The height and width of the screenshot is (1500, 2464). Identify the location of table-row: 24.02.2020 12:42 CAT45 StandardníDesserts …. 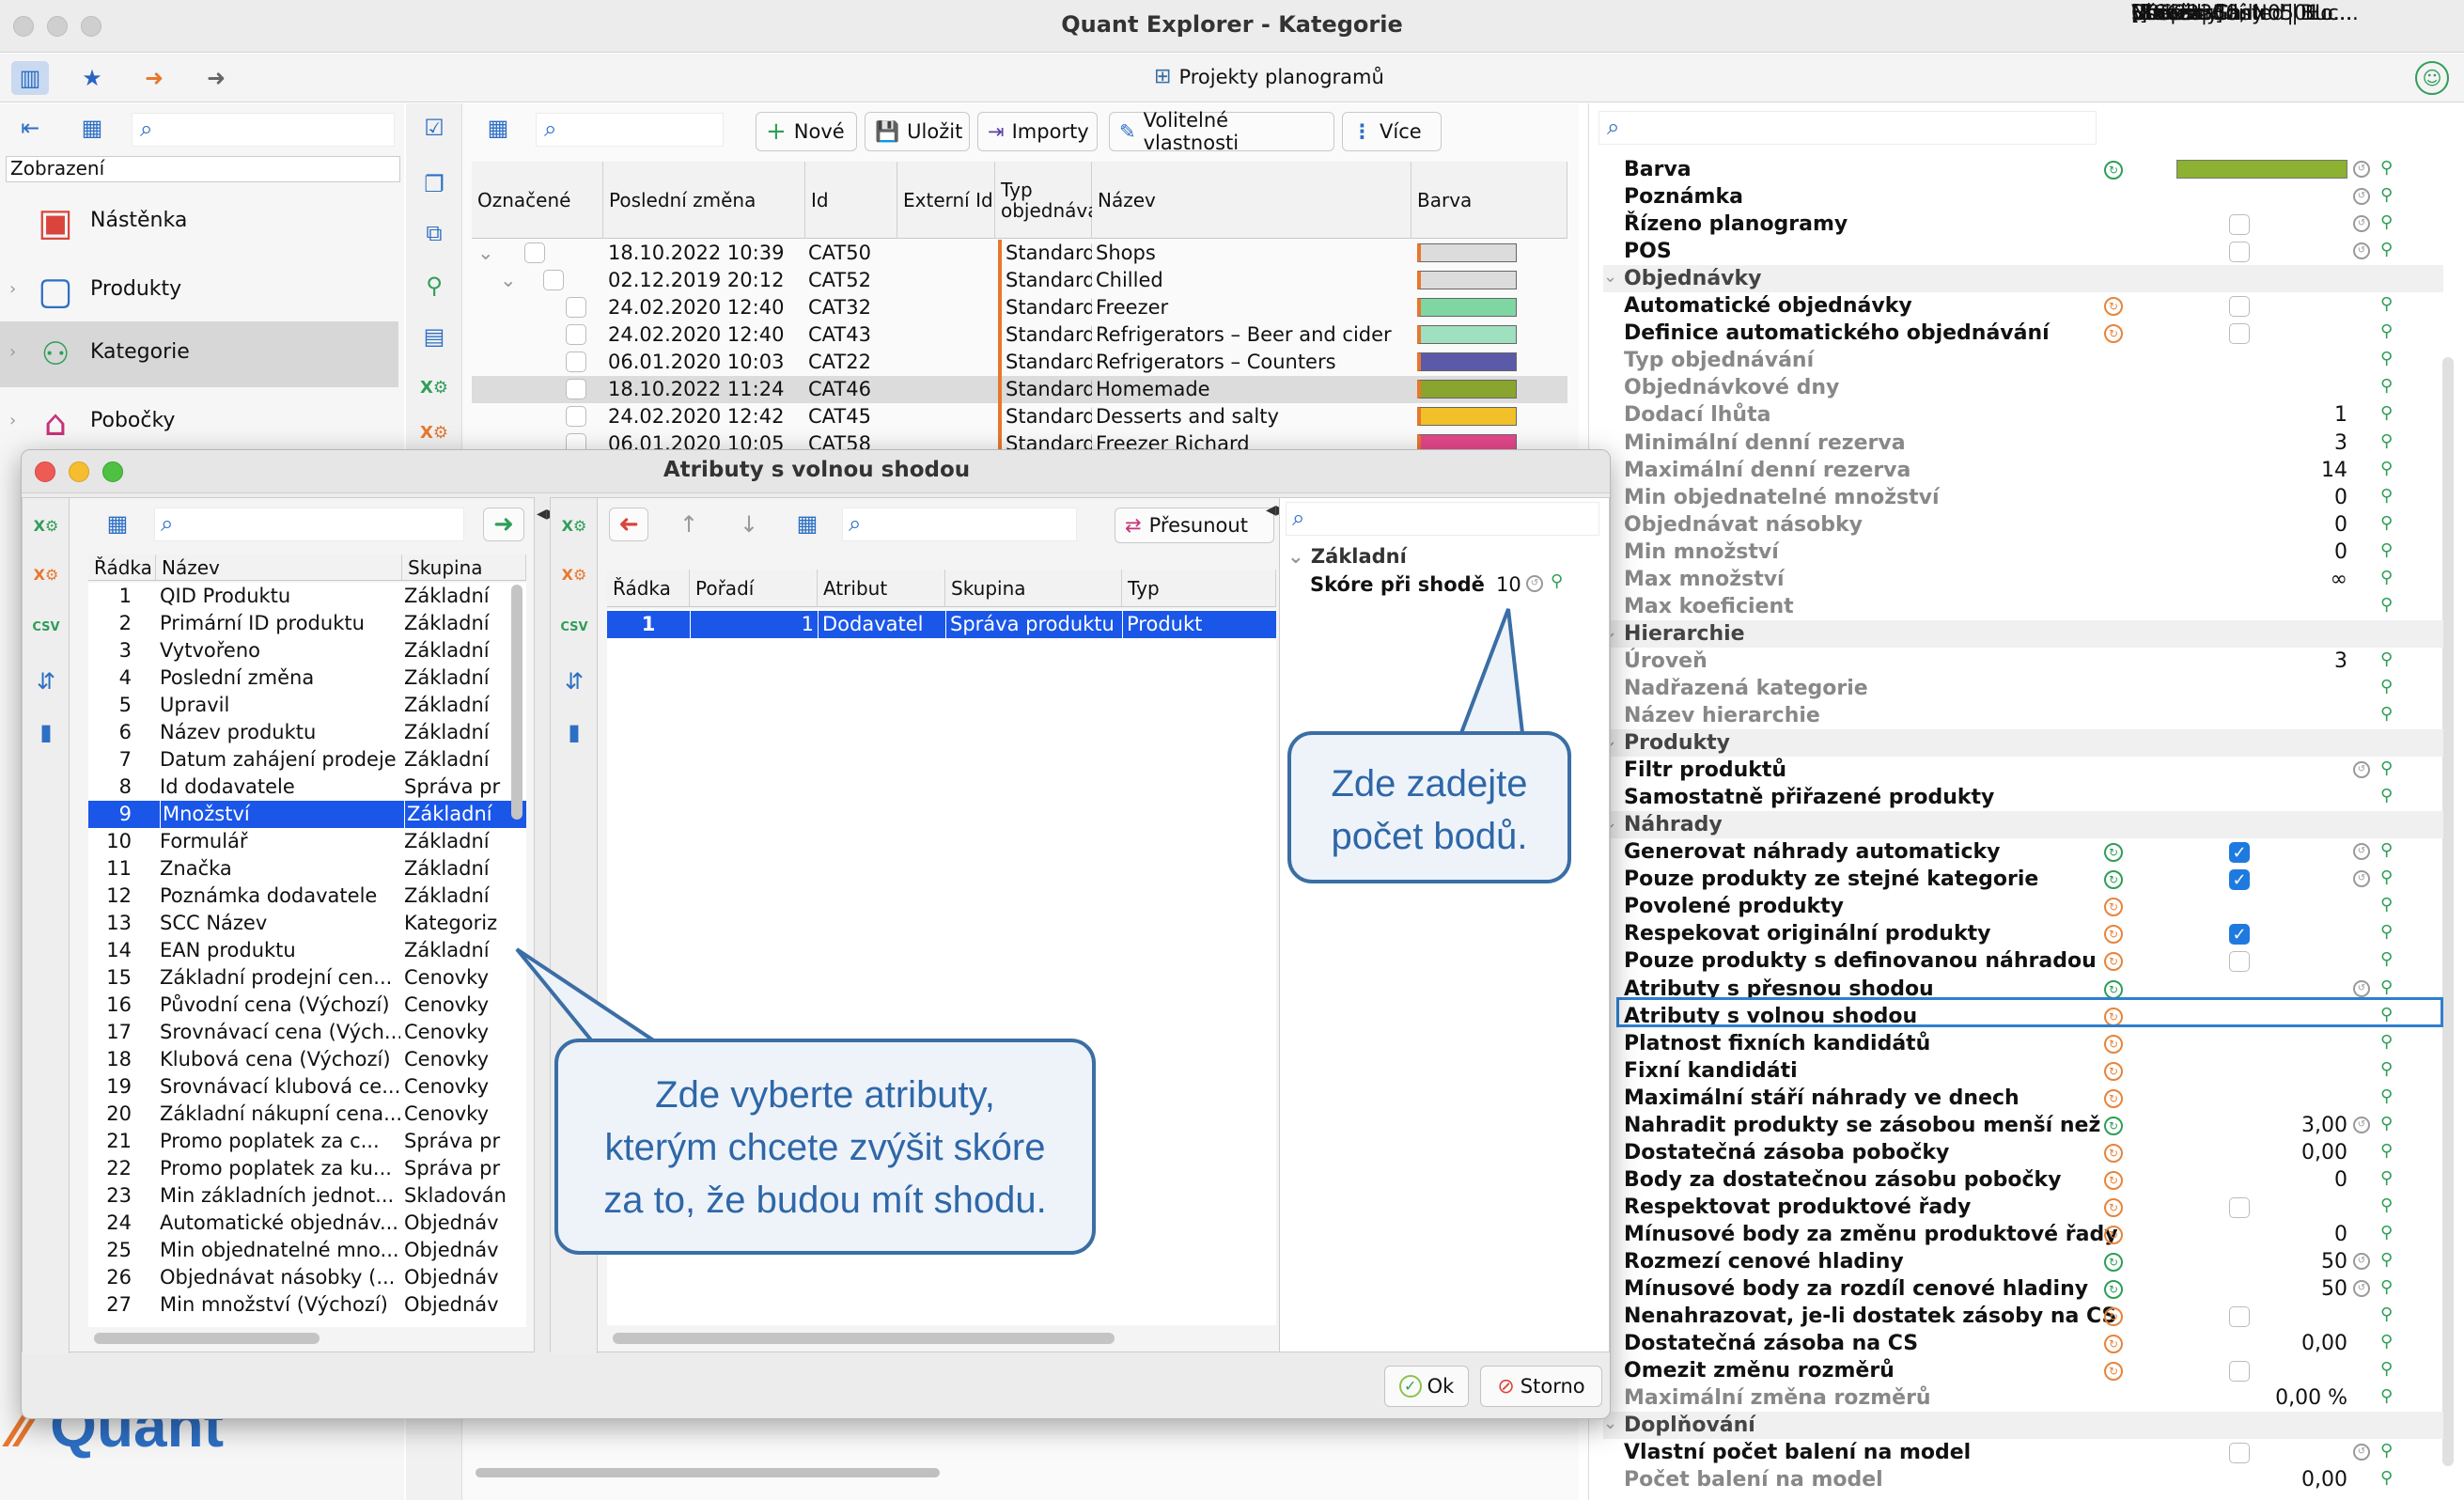
(1019, 416).